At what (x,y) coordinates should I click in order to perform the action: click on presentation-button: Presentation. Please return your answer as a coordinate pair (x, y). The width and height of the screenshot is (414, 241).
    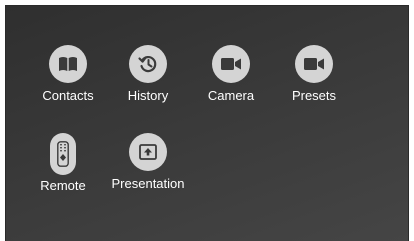
    Looking at the image, I should click on (148, 162).